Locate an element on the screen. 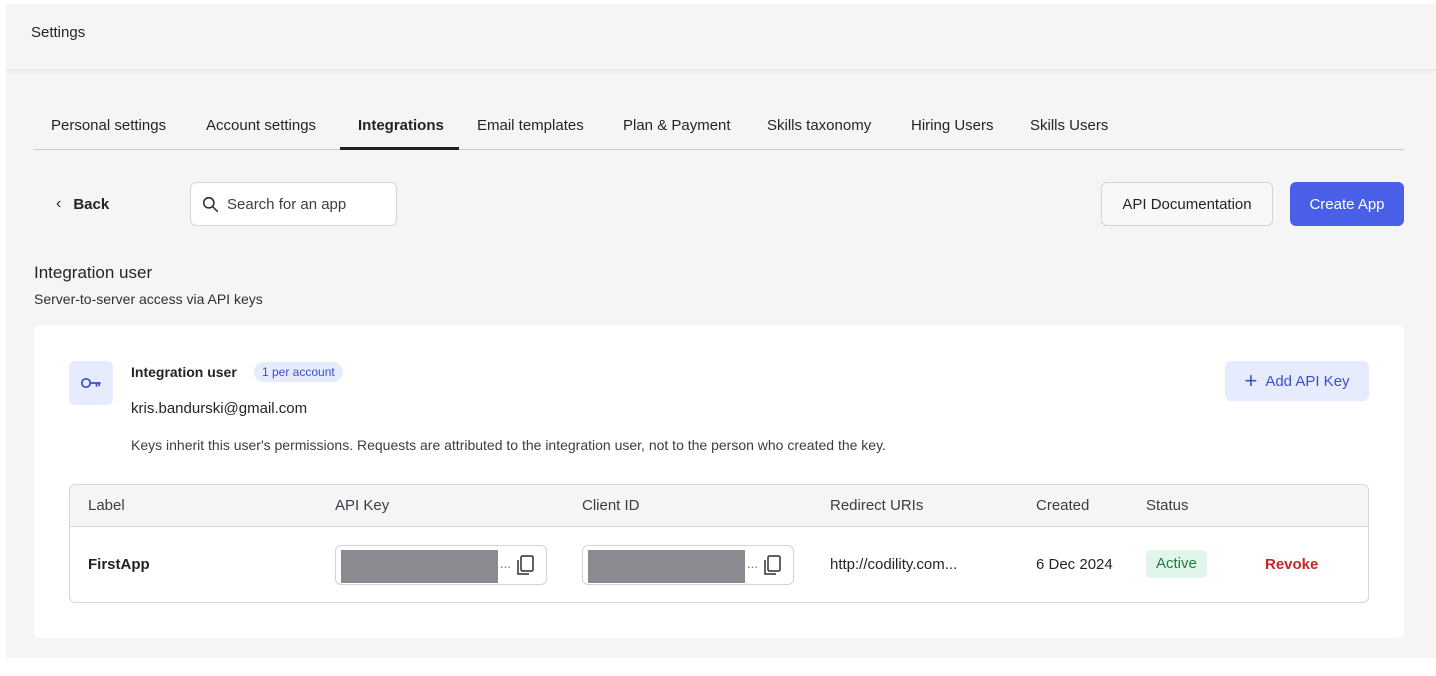  add-api-key-button: + Add API Key is located at coordinates (1297, 381).